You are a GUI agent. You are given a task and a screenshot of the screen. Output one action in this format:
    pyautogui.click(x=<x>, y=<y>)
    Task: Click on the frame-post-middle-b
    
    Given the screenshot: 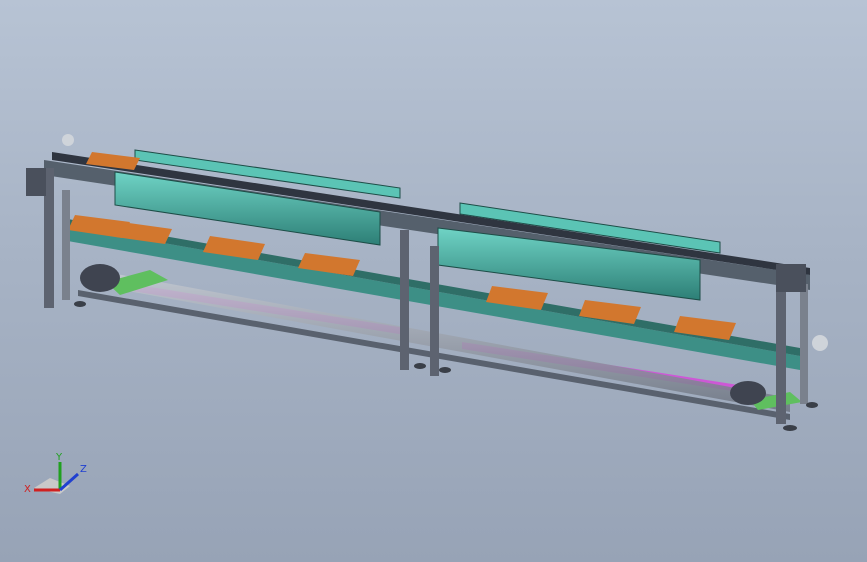 What is the action you would take?
    pyautogui.click(x=434, y=311)
    